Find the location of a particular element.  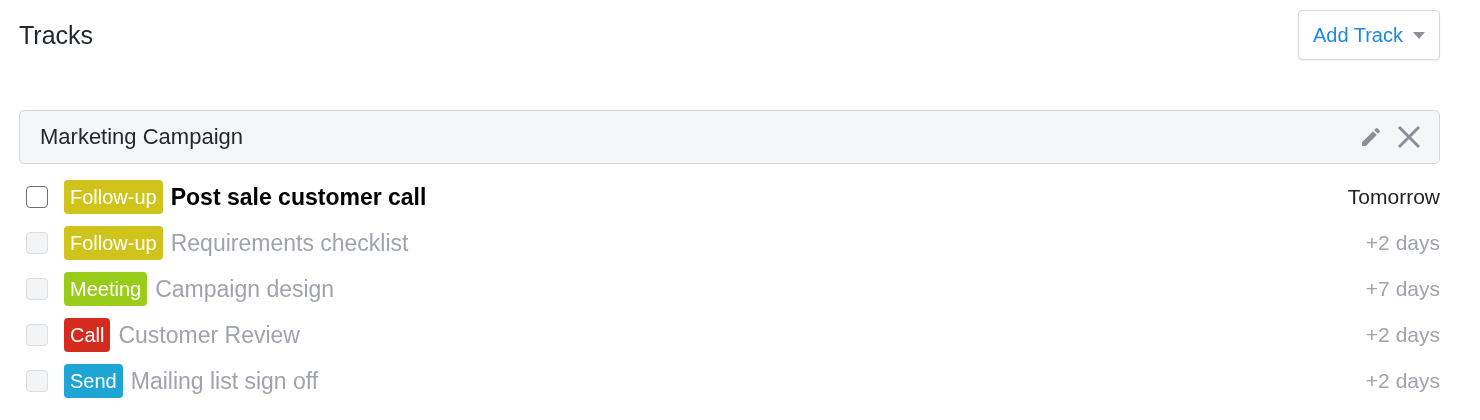

task-tag: Call is located at coordinates (87, 335).